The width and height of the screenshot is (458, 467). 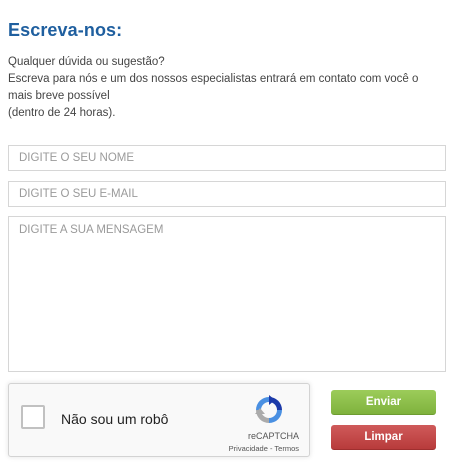 I want to click on recaptcha-terms-link: Termos, so click(x=286, y=448).